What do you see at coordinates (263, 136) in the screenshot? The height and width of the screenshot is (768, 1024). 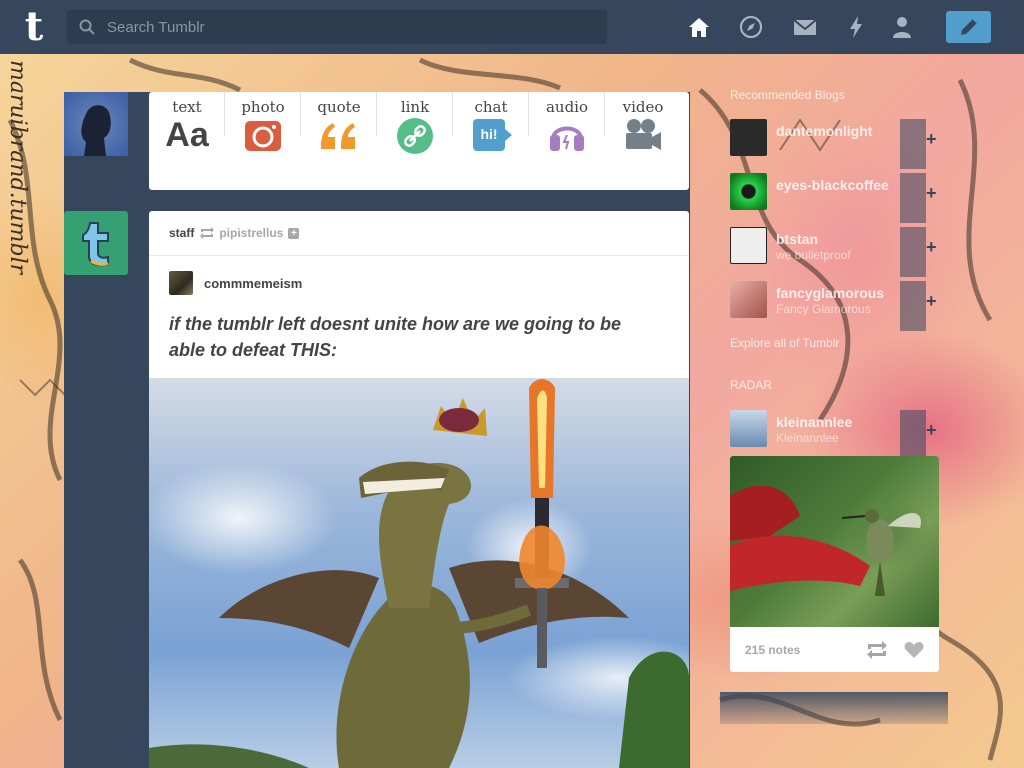 I see `camera-icon` at bounding box center [263, 136].